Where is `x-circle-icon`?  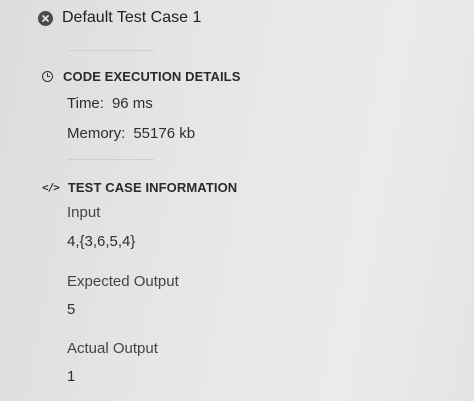 x-circle-icon is located at coordinates (45, 18).